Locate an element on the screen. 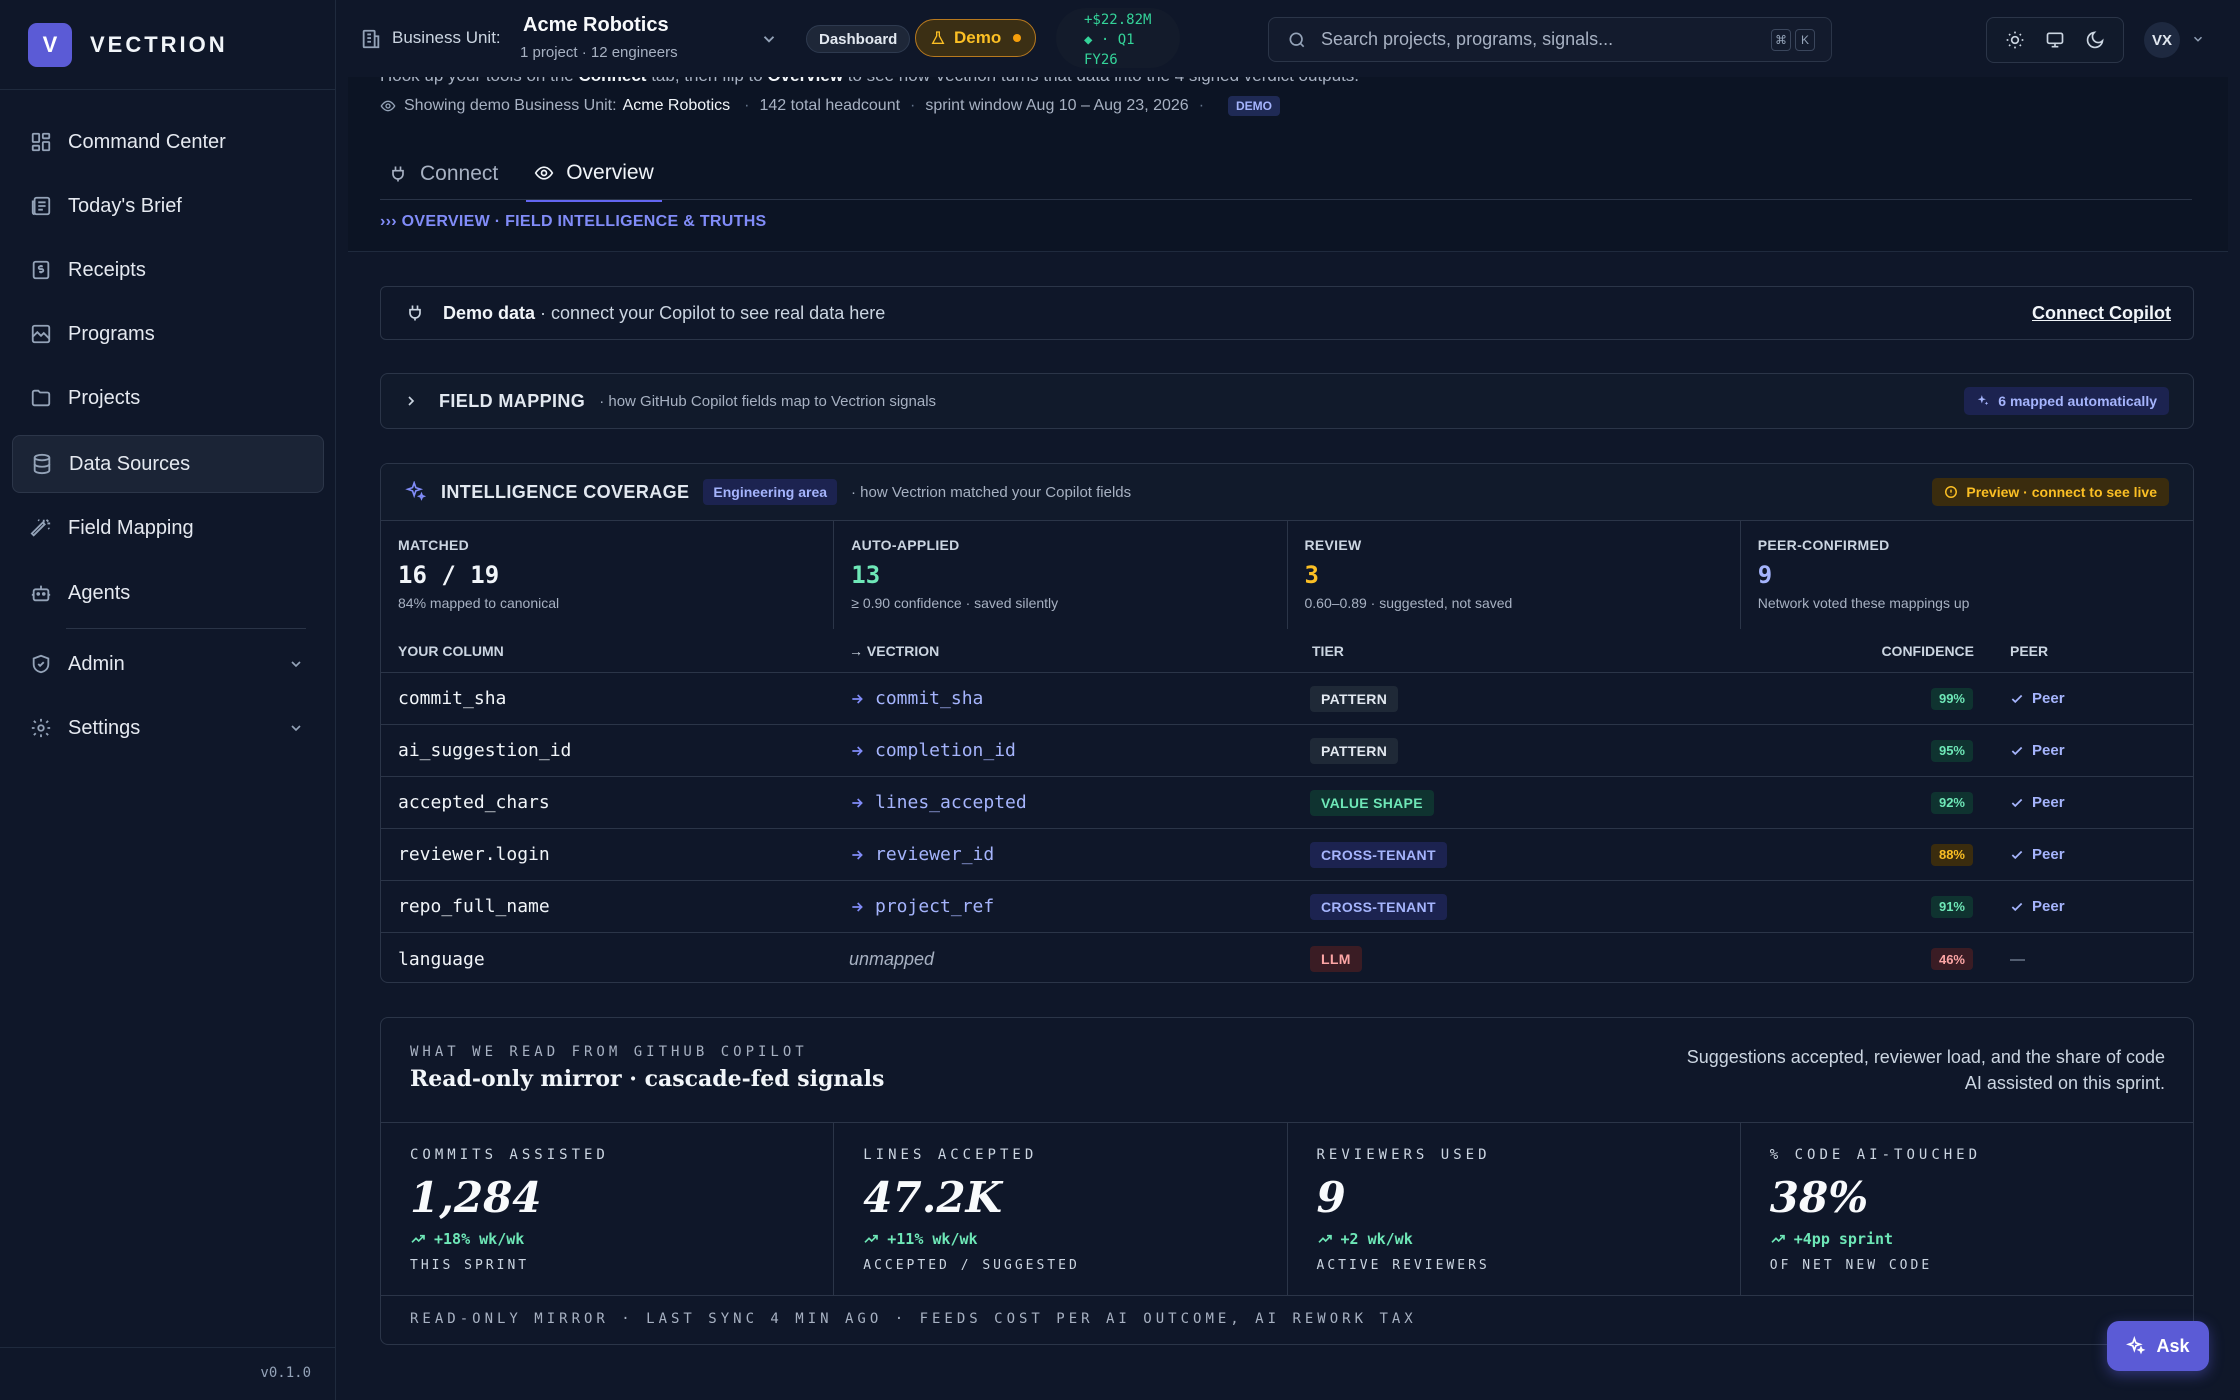  value-ticker: +$22.82M ◆ · Q1 FY26 is located at coordinates (1118, 38).